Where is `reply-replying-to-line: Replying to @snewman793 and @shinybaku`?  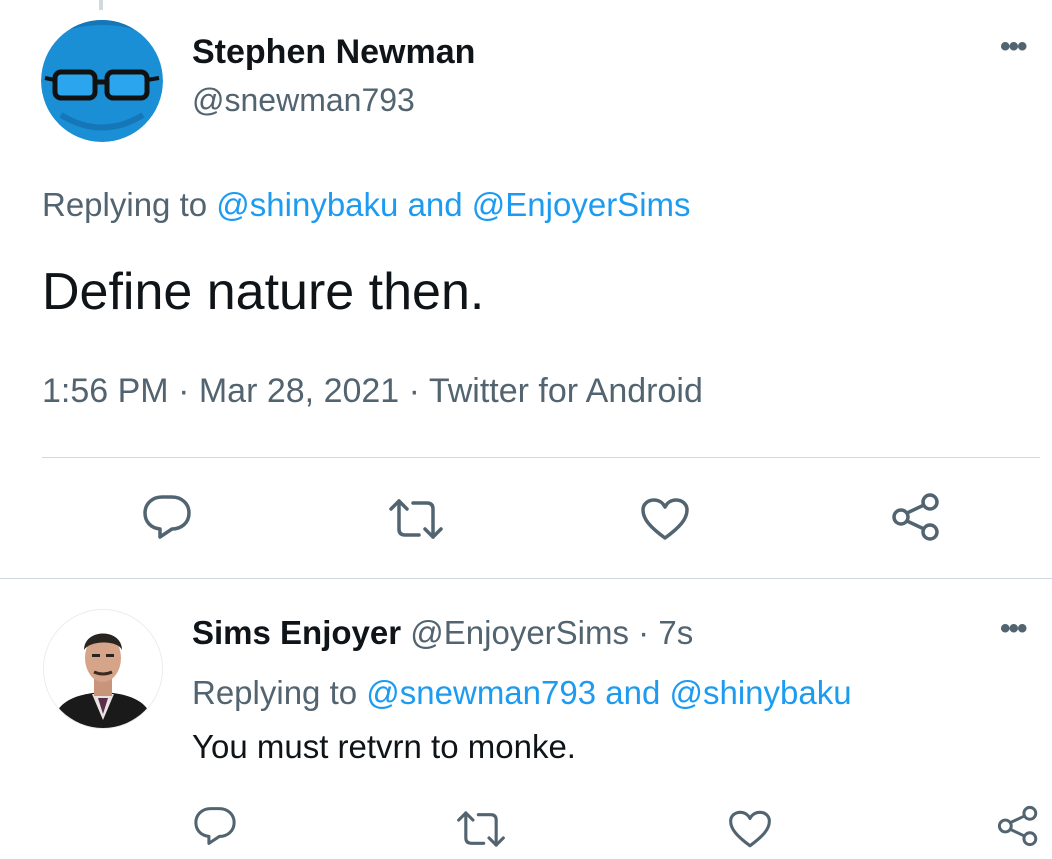
reply-replying-to-line: Replying to @snewman793 and @shinybaku is located at coordinates (522, 693).